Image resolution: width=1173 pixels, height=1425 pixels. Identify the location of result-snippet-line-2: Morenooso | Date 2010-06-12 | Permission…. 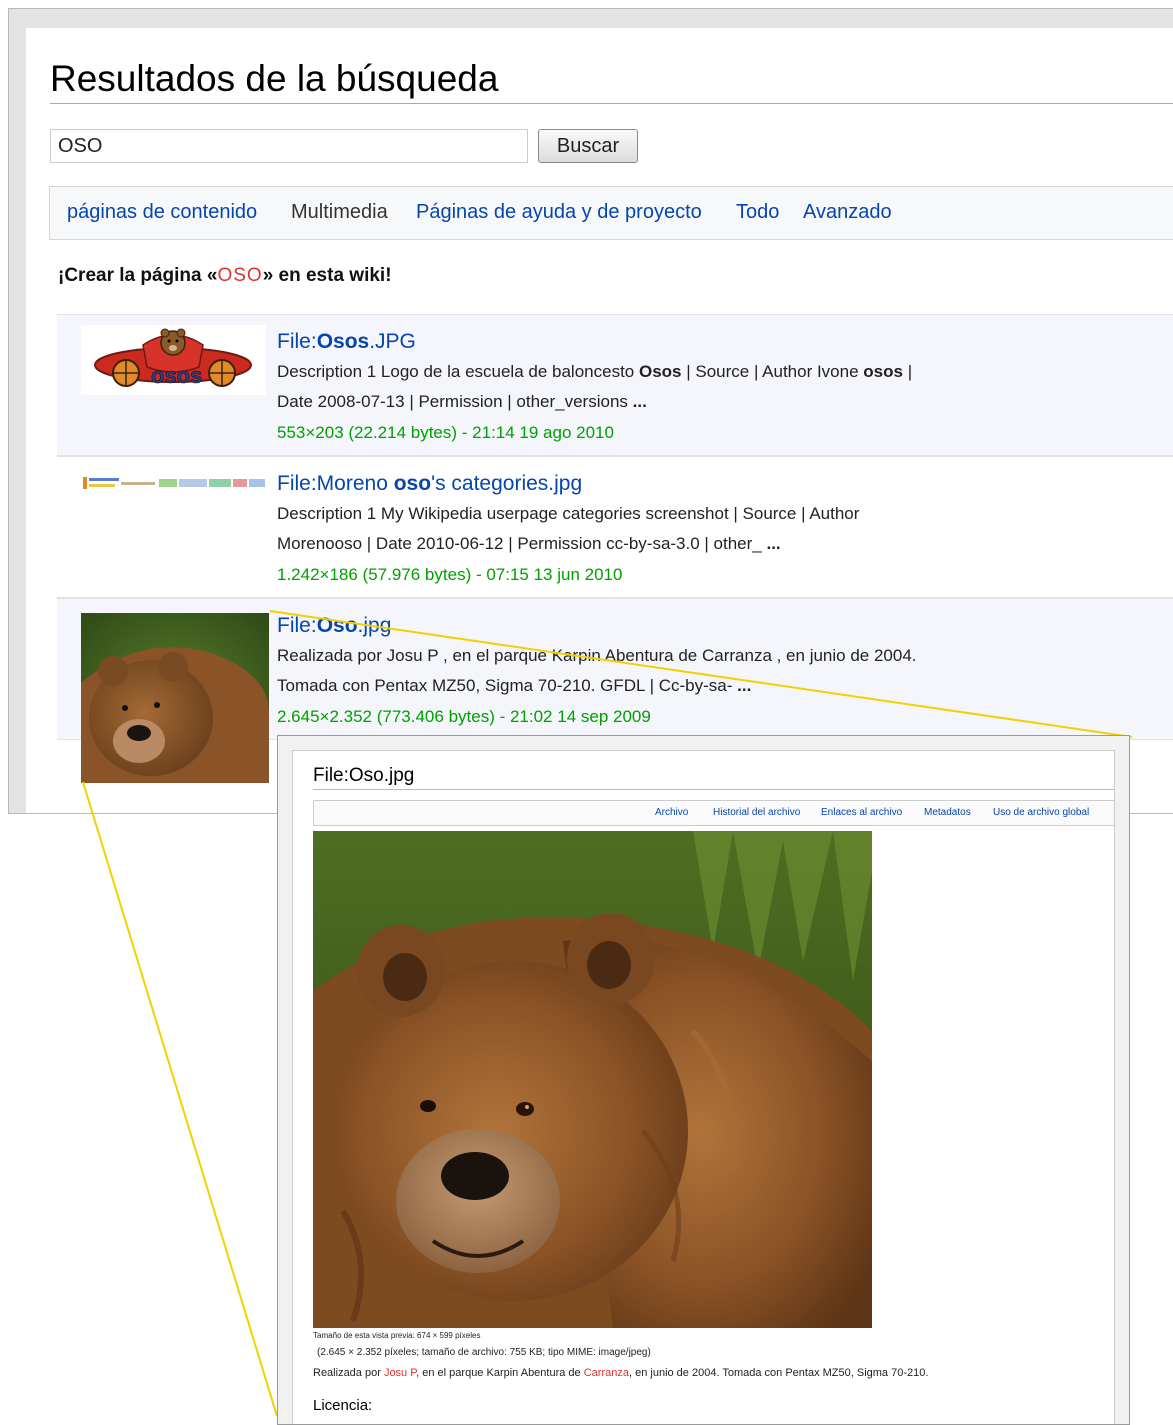
(529, 543).